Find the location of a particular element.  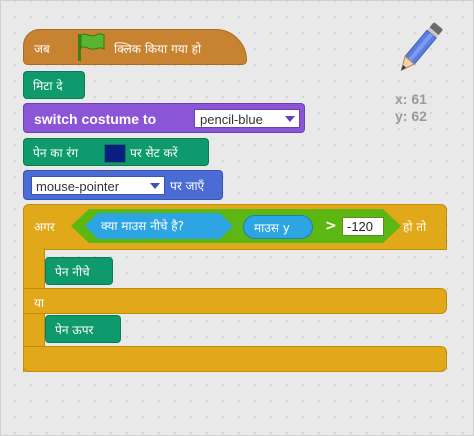

pencil-icon is located at coordinates (421, 47).